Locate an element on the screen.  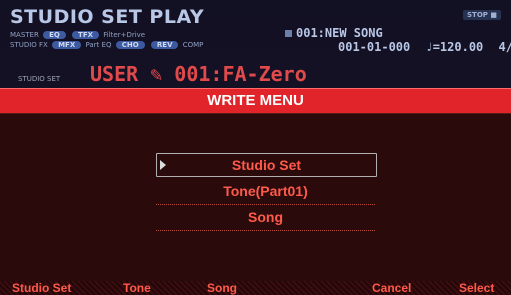
f2-tone-button: Tone is located at coordinates (137, 288).